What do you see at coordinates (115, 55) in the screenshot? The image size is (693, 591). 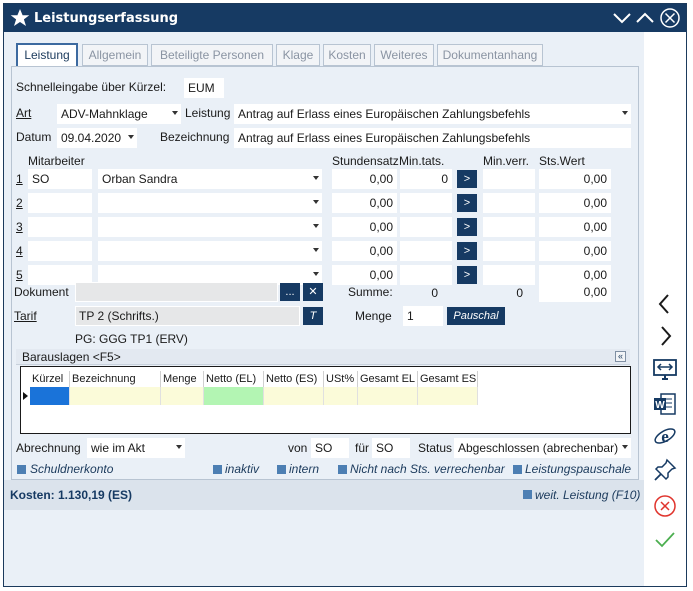 I see `tab-allgemein: Allgemein` at bounding box center [115, 55].